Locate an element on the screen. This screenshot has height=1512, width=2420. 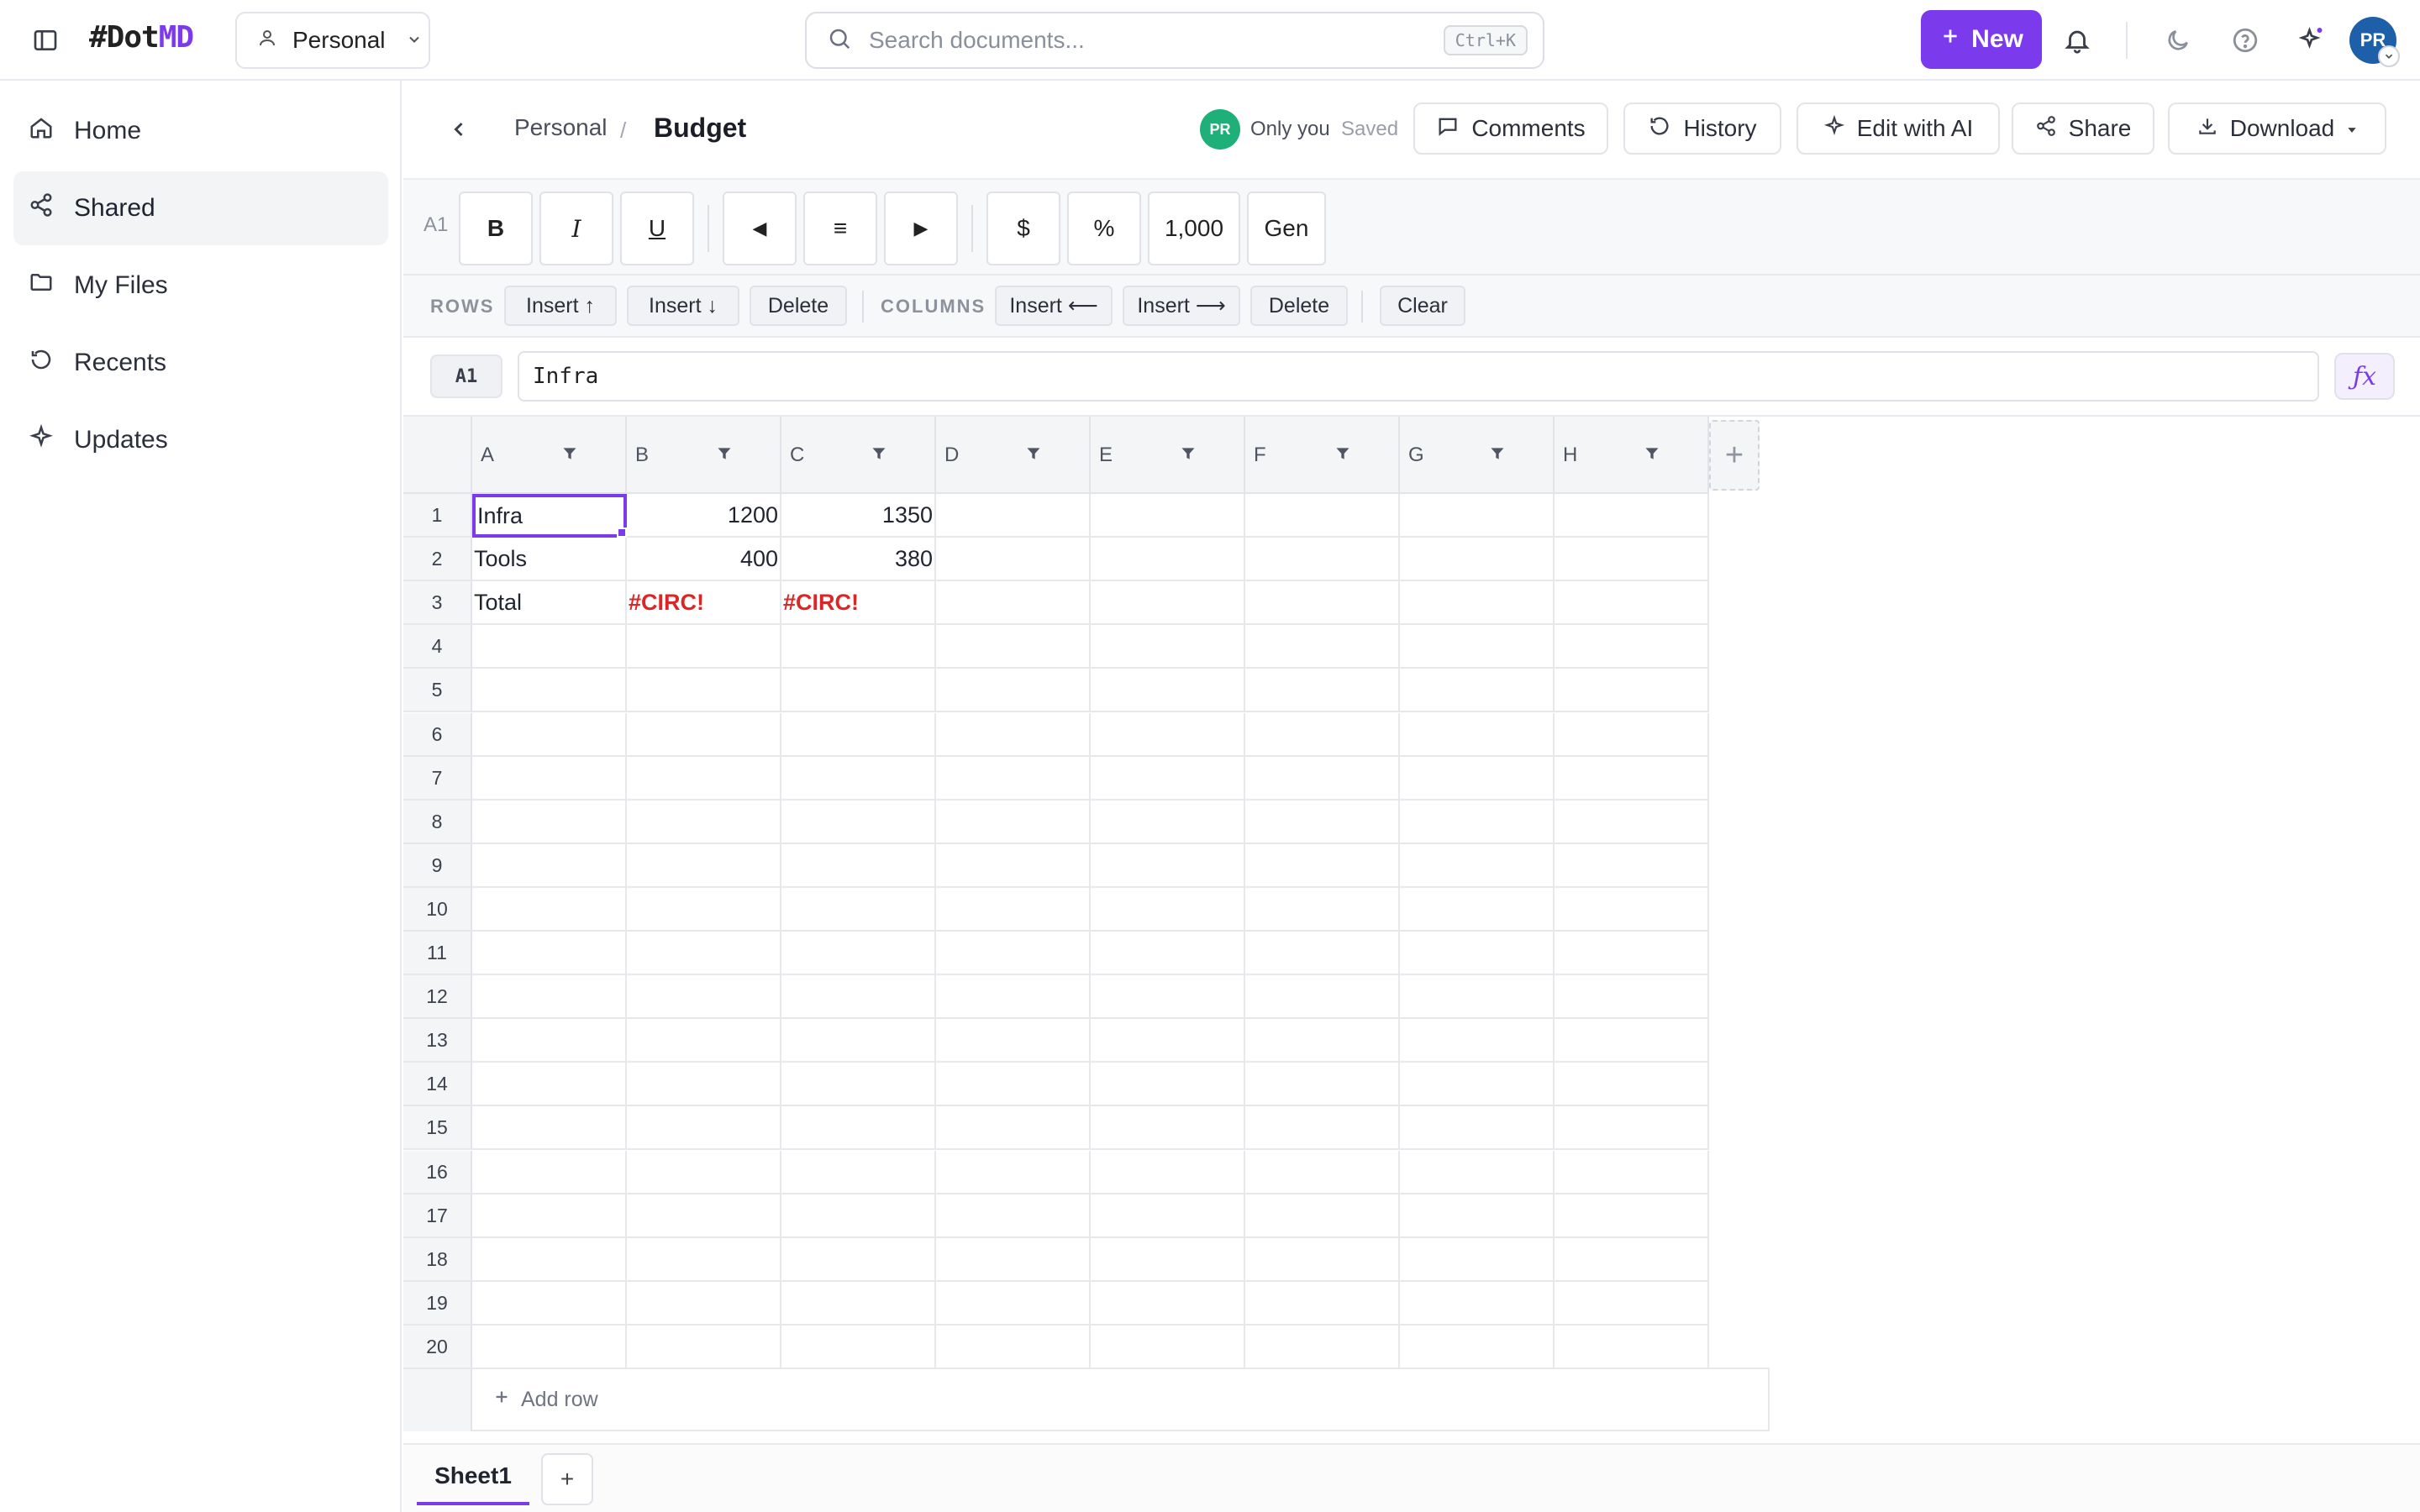
insert-row-above-button: Insert ↑ is located at coordinates (560, 306).